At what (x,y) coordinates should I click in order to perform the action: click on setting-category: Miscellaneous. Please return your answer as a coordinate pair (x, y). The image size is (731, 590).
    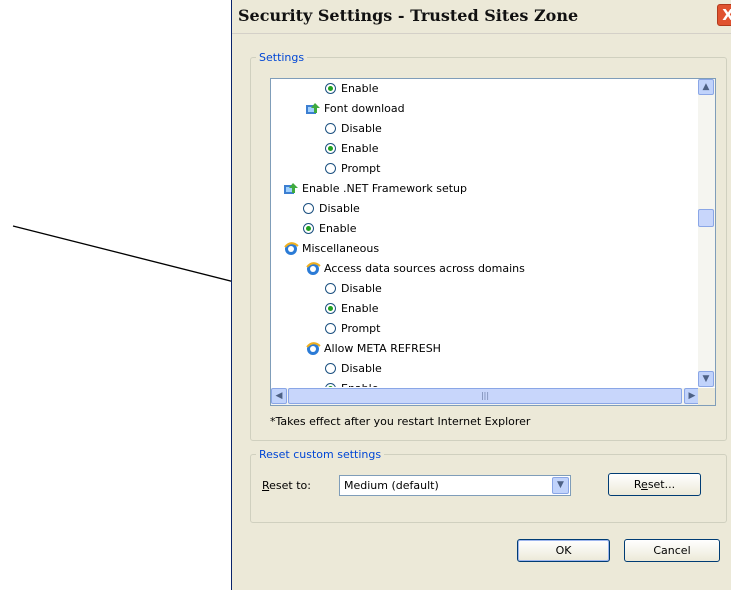
    Looking at the image, I should click on (476, 249).